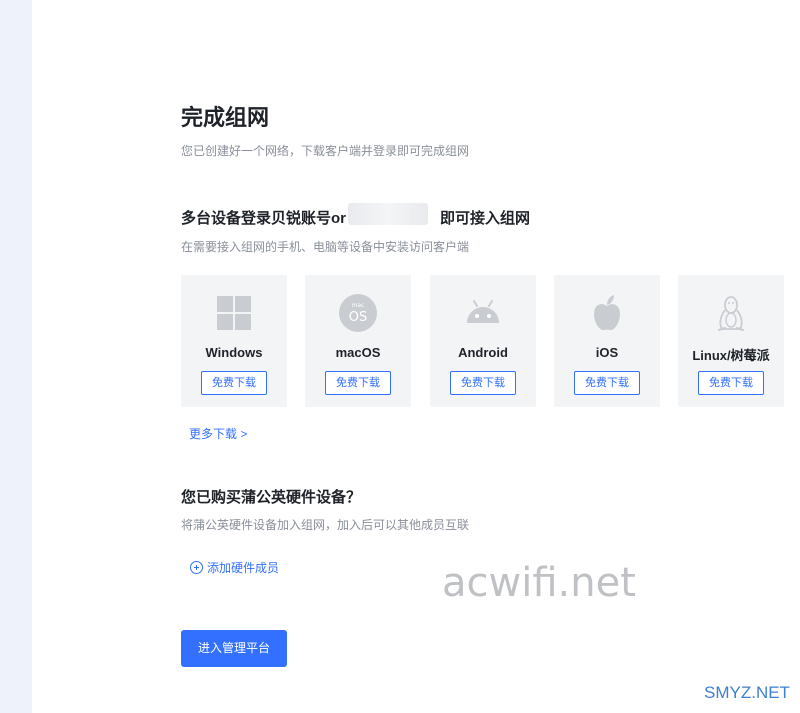 Image resolution: width=800 pixels, height=713 pixels. I want to click on svg-text: OS, so click(358, 317).